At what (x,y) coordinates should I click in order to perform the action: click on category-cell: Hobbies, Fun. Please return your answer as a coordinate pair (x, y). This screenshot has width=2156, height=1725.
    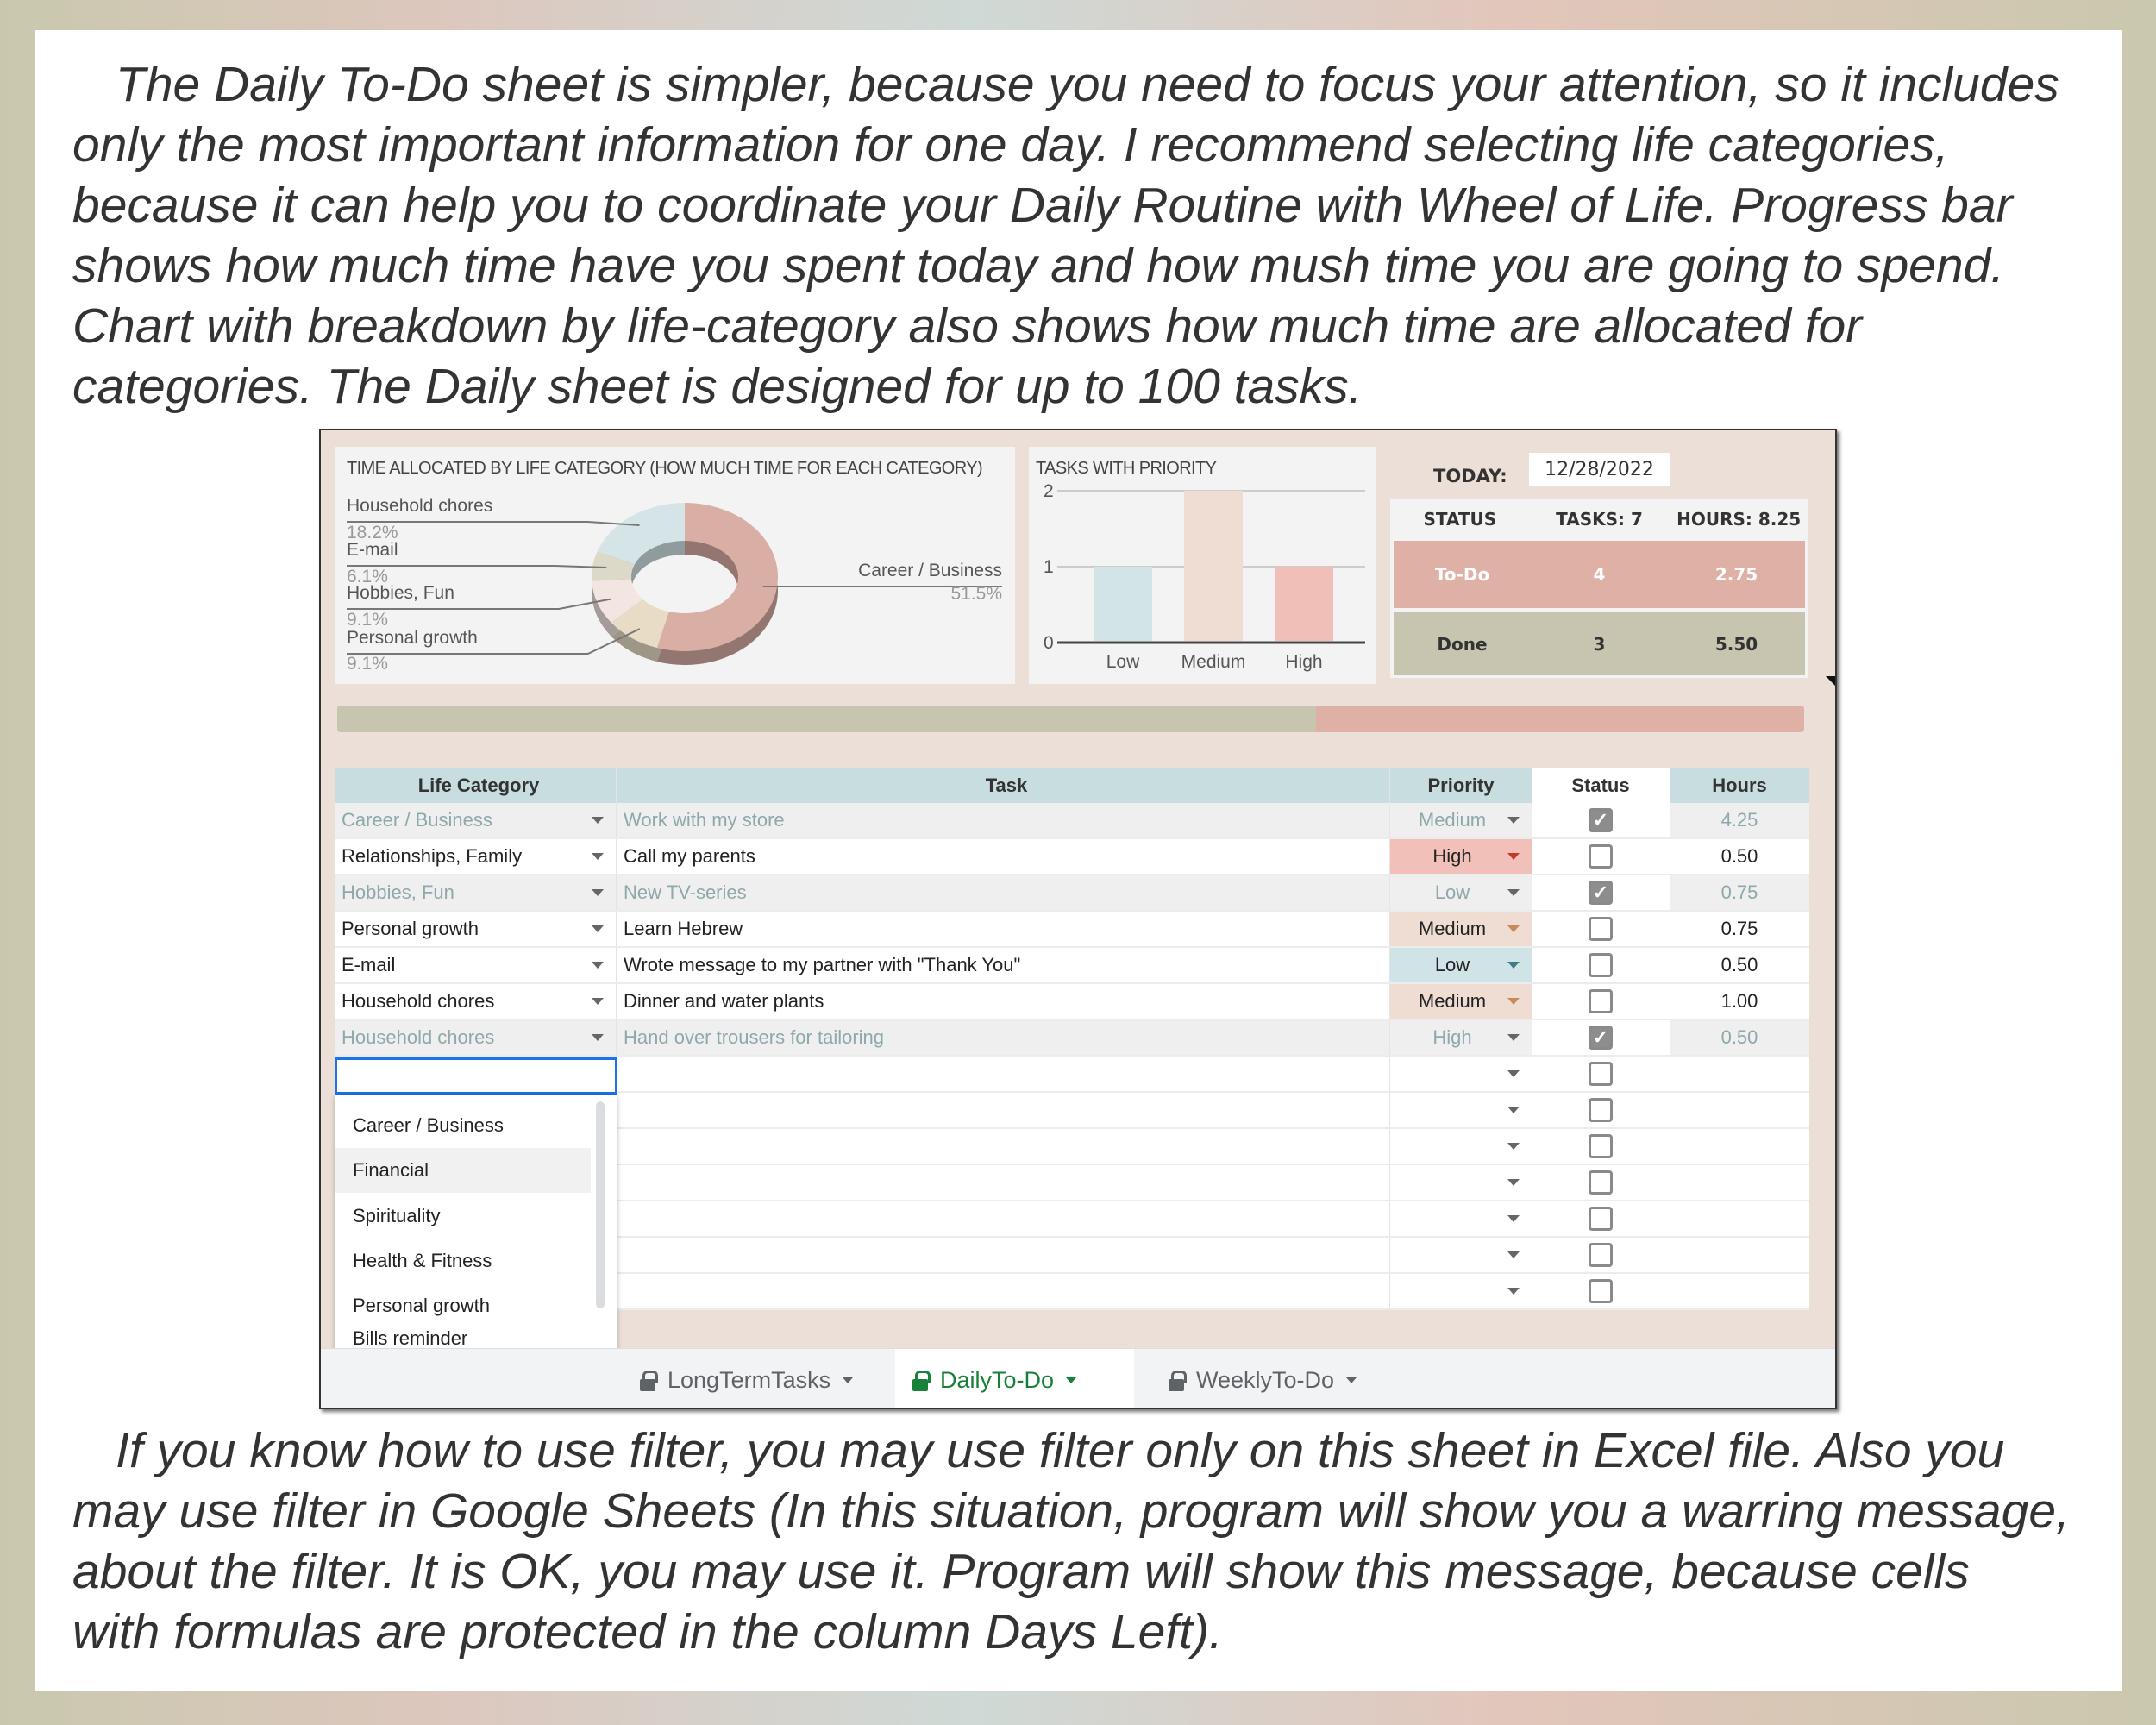
    Looking at the image, I should click on (476, 893).